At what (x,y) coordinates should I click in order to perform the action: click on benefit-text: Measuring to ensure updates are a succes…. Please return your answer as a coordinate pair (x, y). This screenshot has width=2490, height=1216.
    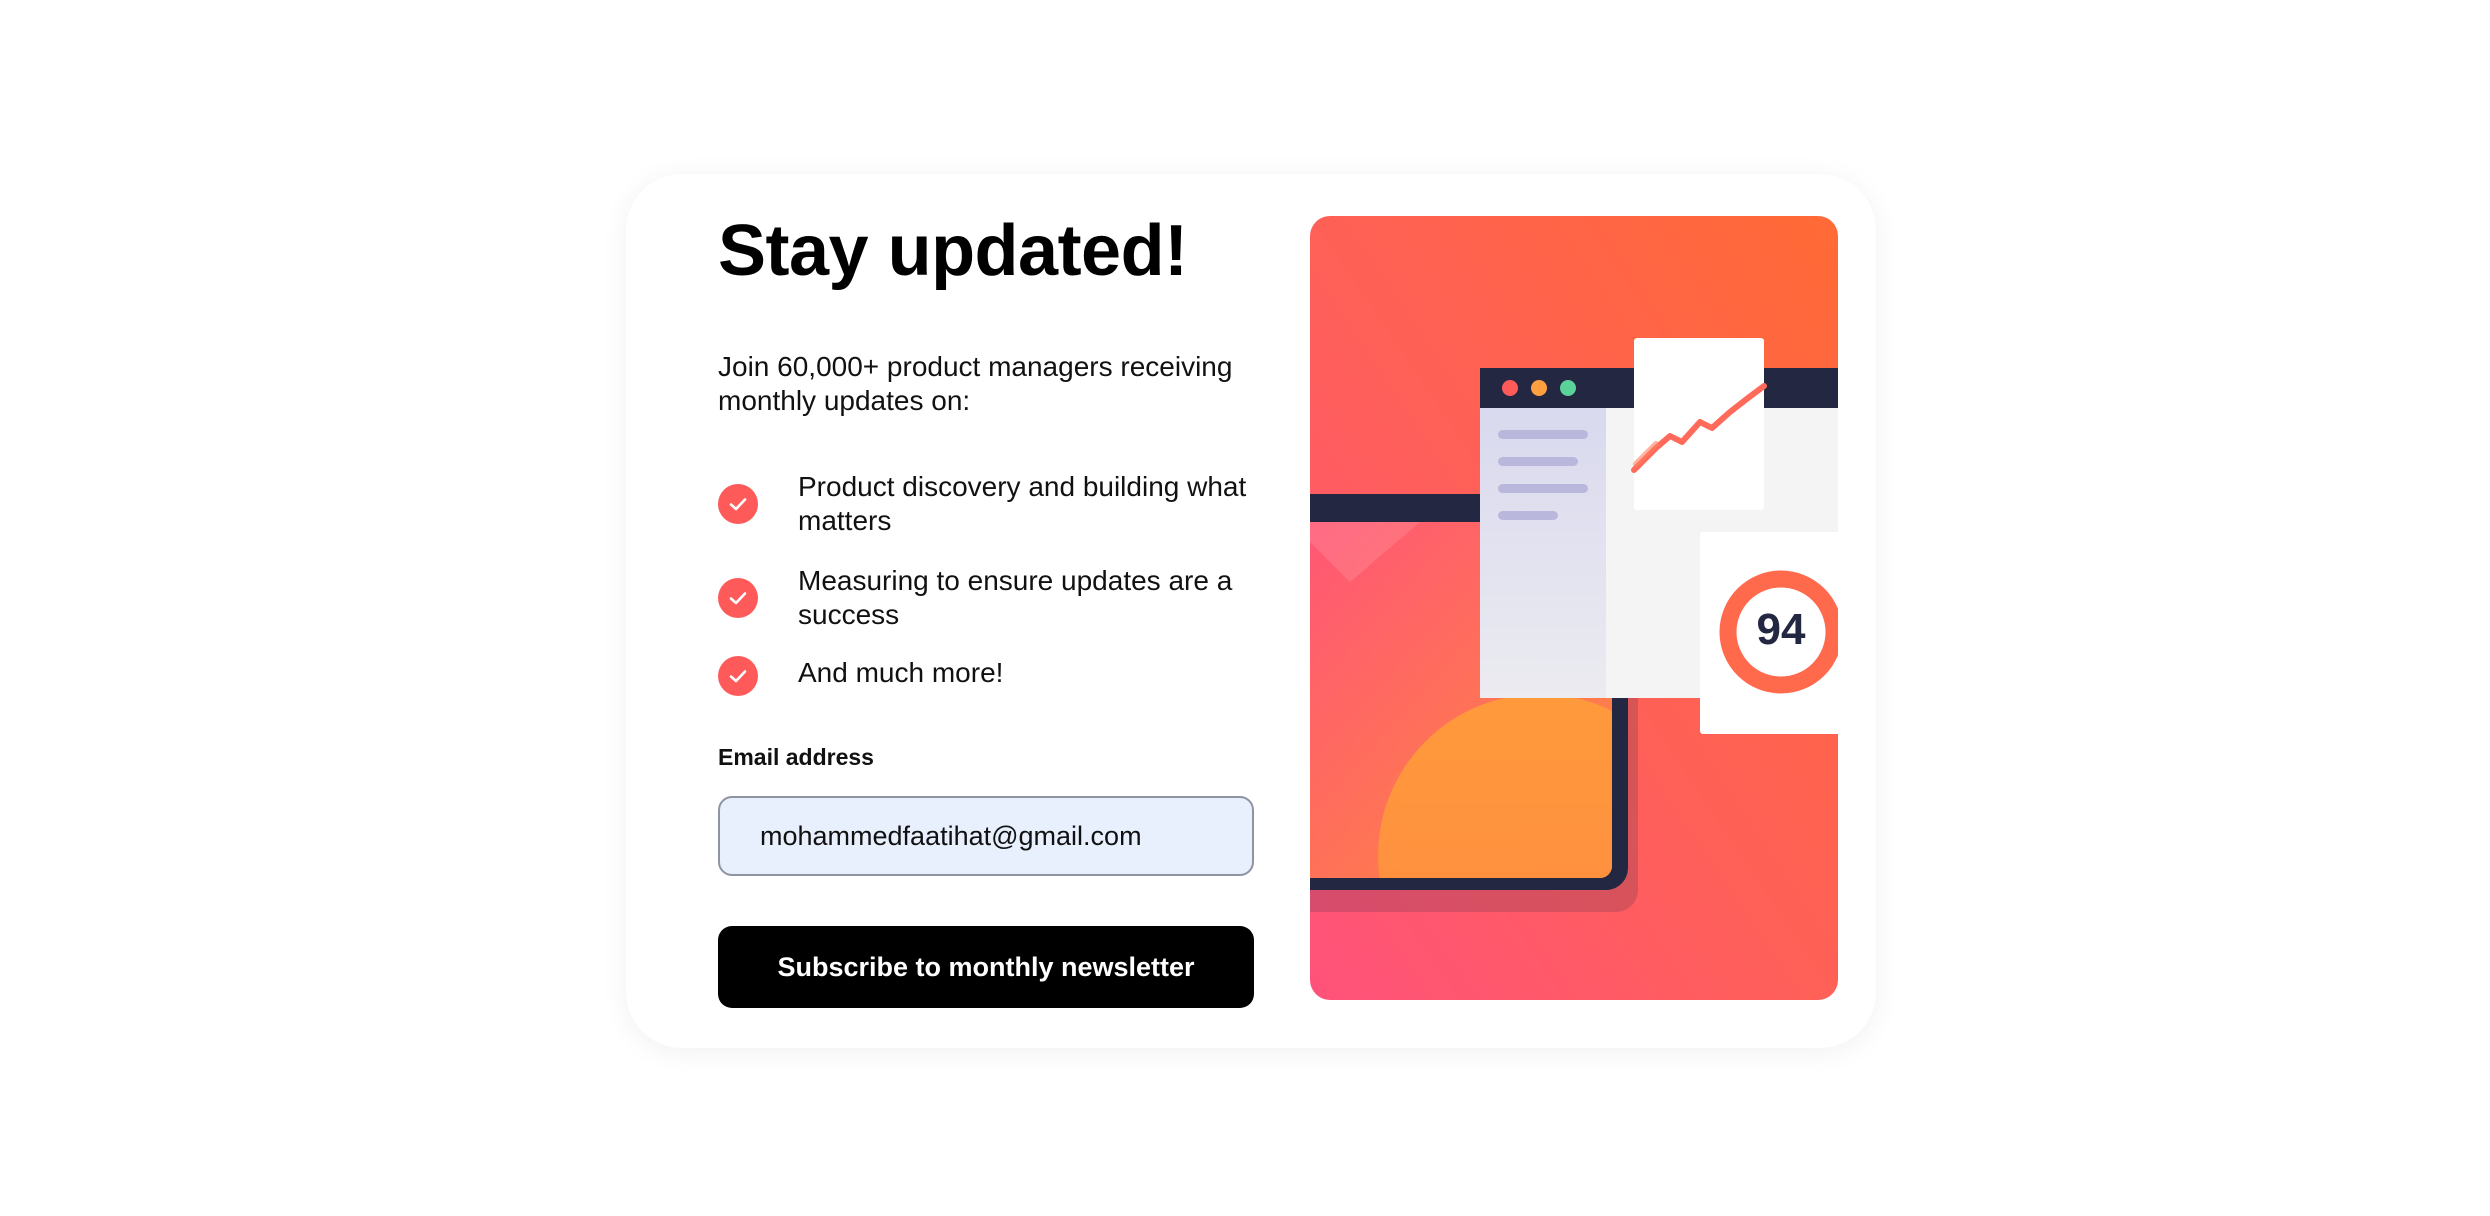
    Looking at the image, I should click on (1015, 597).